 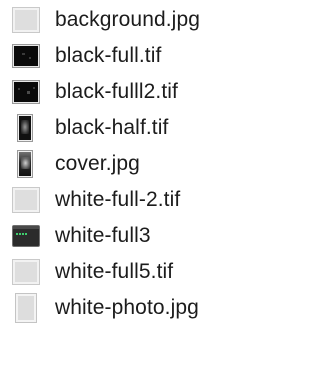 I want to click on file-row-white-full5-tif: white-full5.tif, so click(x=167, y=272).